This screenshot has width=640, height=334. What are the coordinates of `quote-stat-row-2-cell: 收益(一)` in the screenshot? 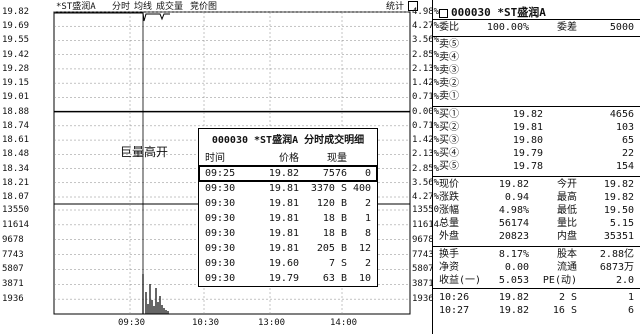 It's located at (460, 280).